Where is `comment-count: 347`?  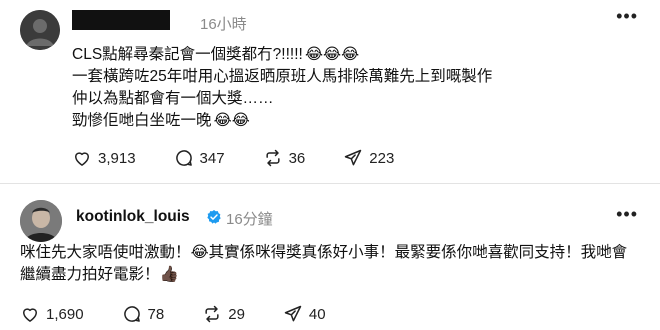
comment-count: 347 is located at coordinates (212, 158).